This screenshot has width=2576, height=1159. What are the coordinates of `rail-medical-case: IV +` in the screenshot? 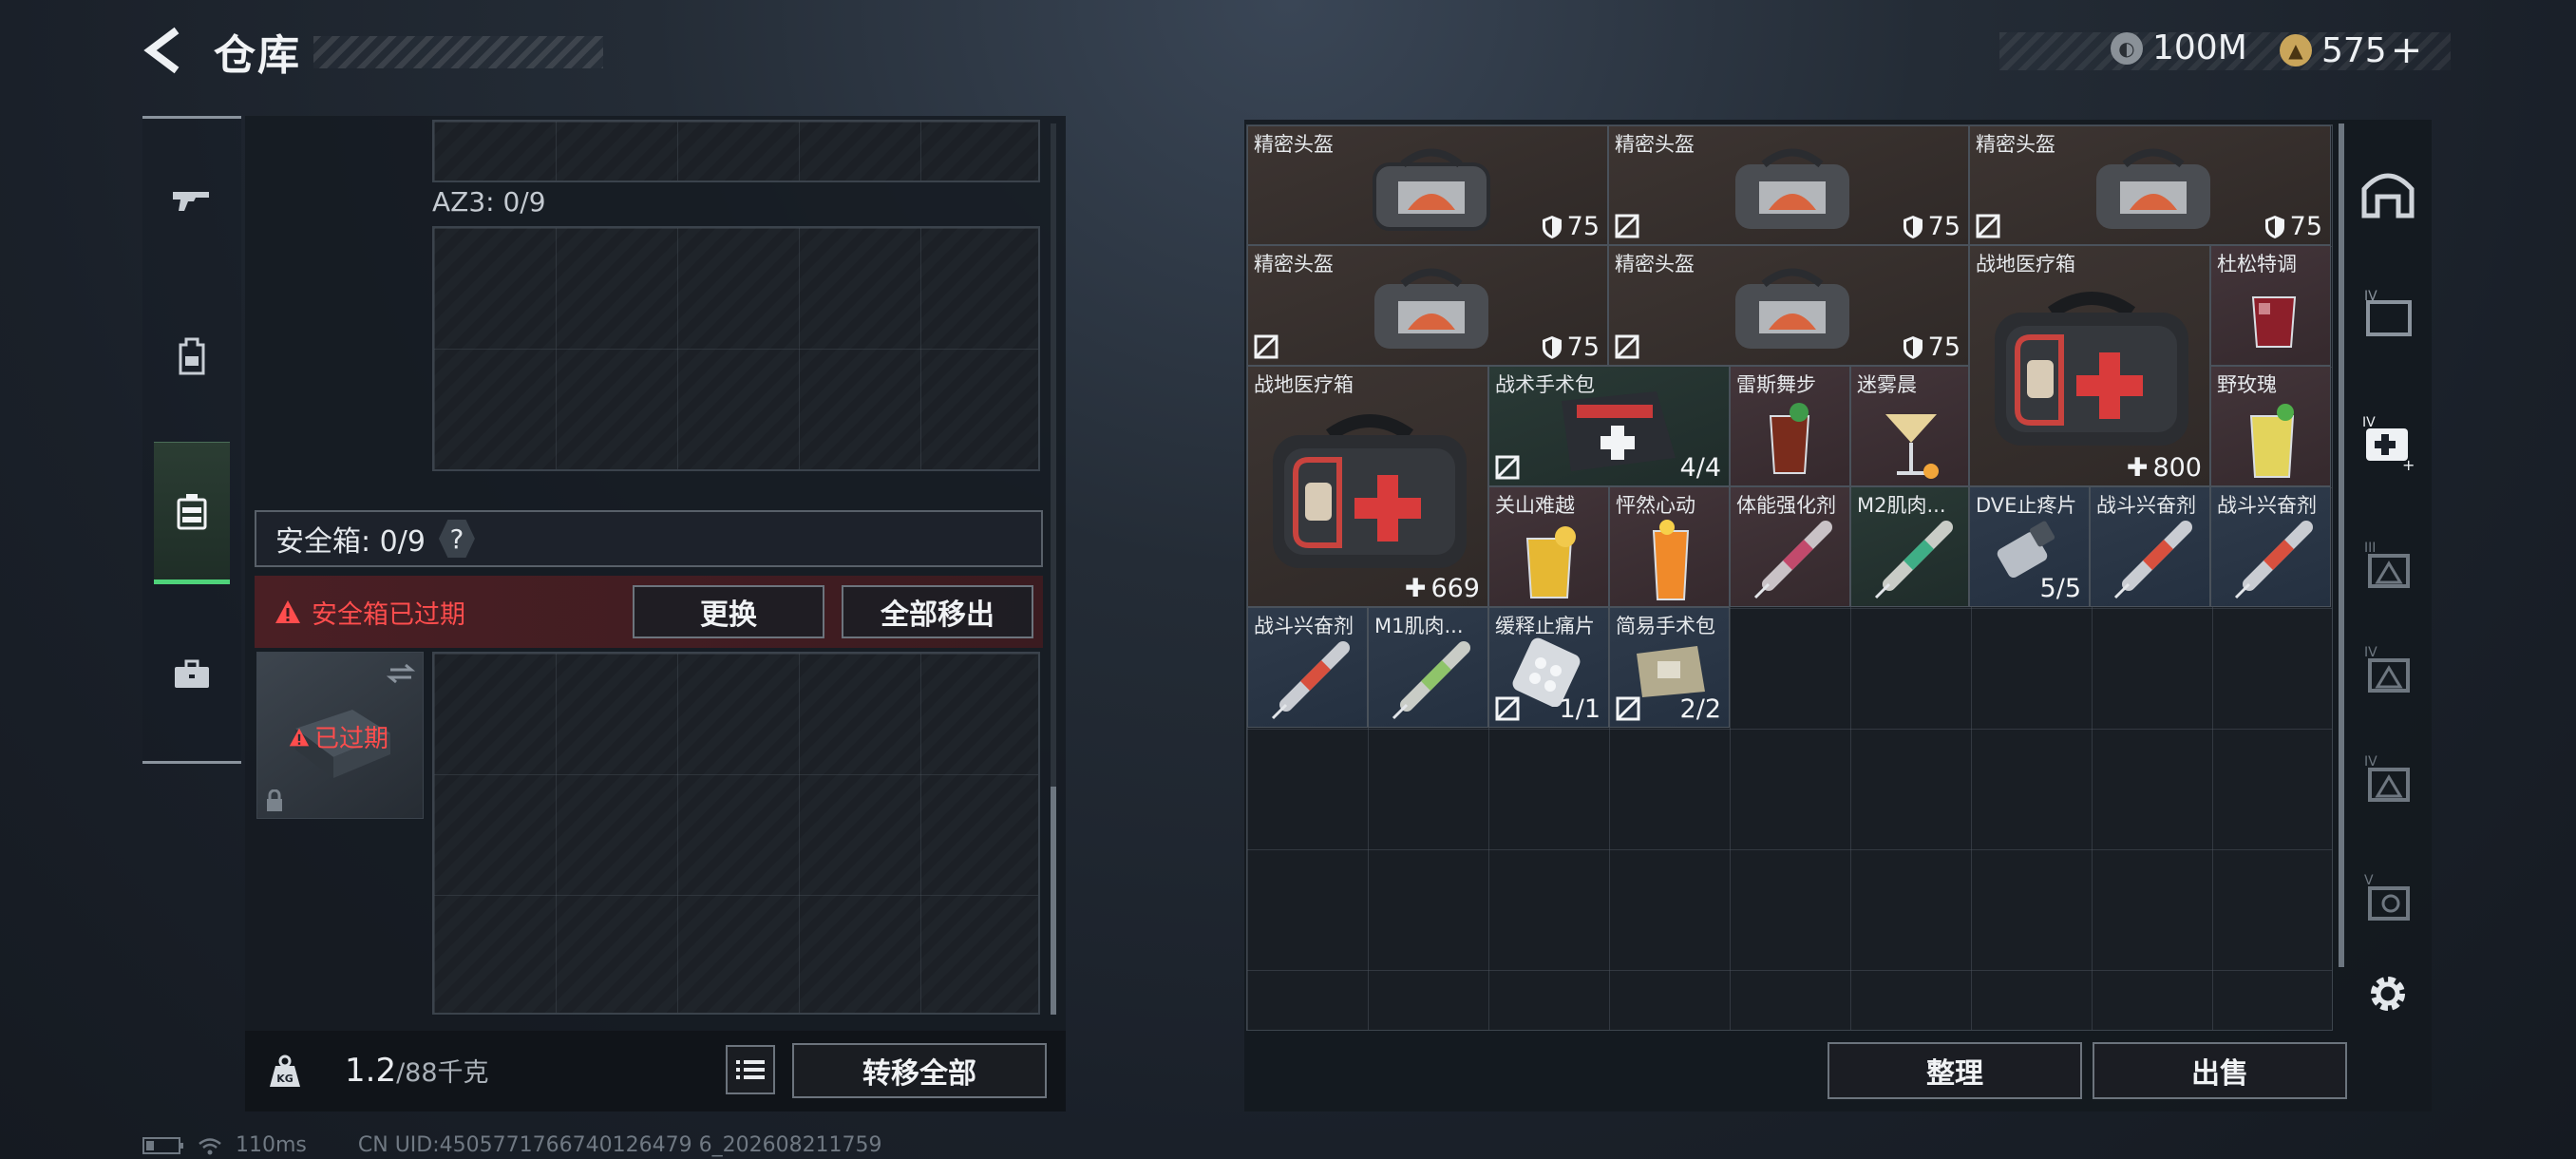 It's located at (2388, 442).